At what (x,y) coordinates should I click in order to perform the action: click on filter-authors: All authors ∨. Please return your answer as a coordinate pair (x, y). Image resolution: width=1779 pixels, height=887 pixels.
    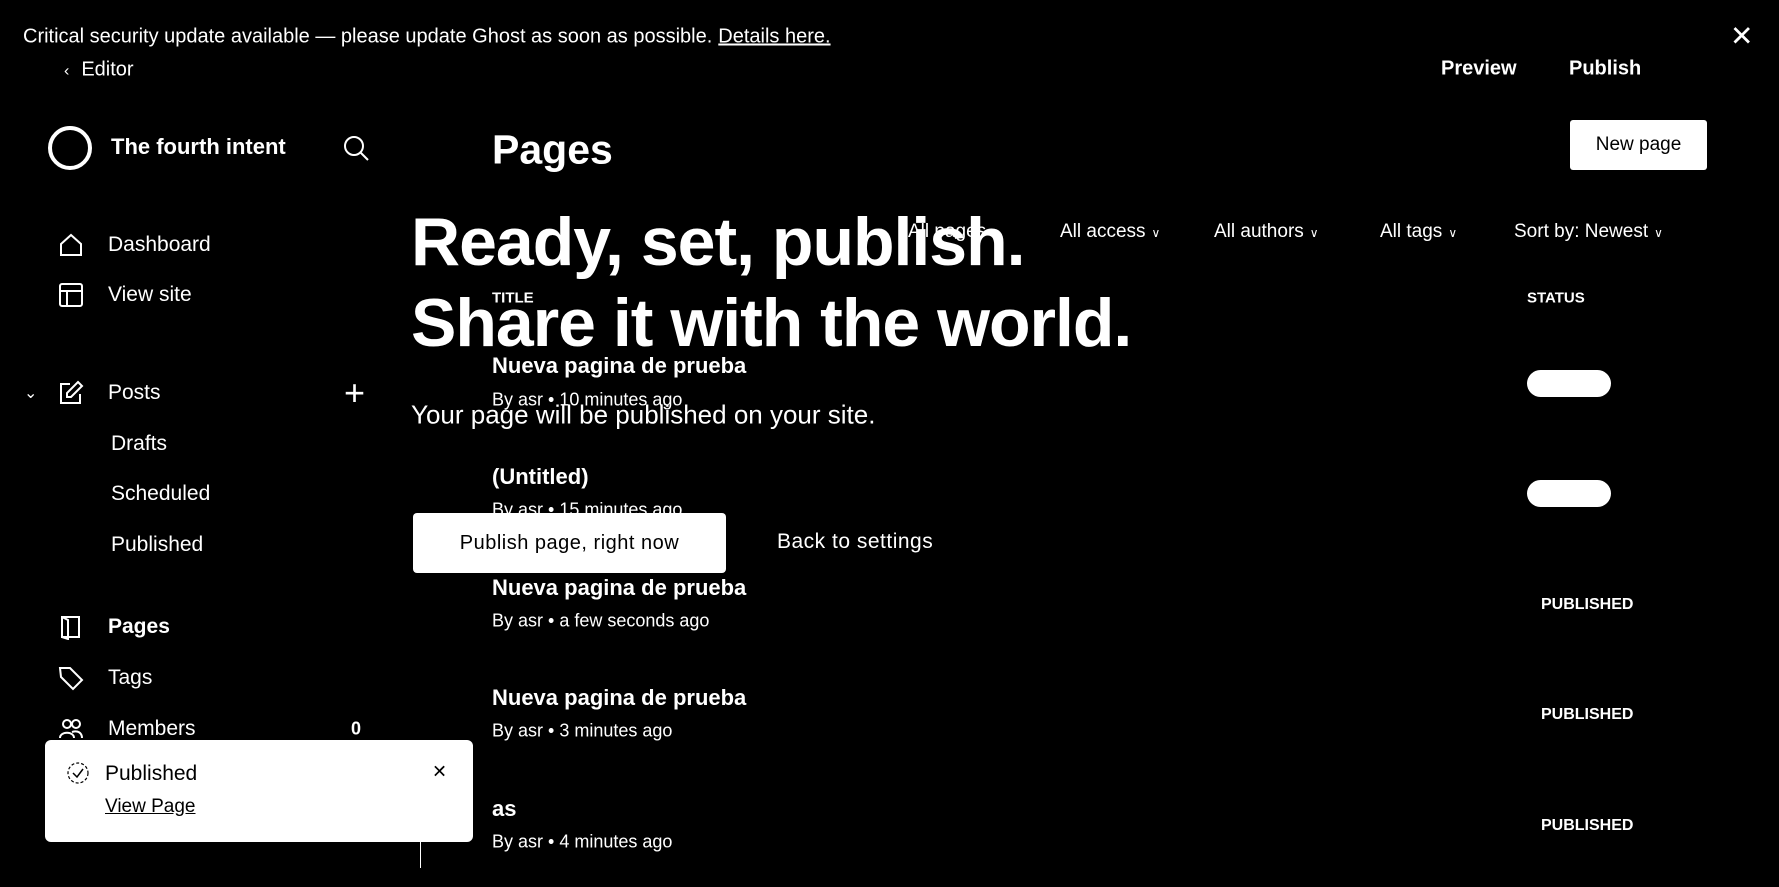
    Looking at the image, I should click on (1266, 232).